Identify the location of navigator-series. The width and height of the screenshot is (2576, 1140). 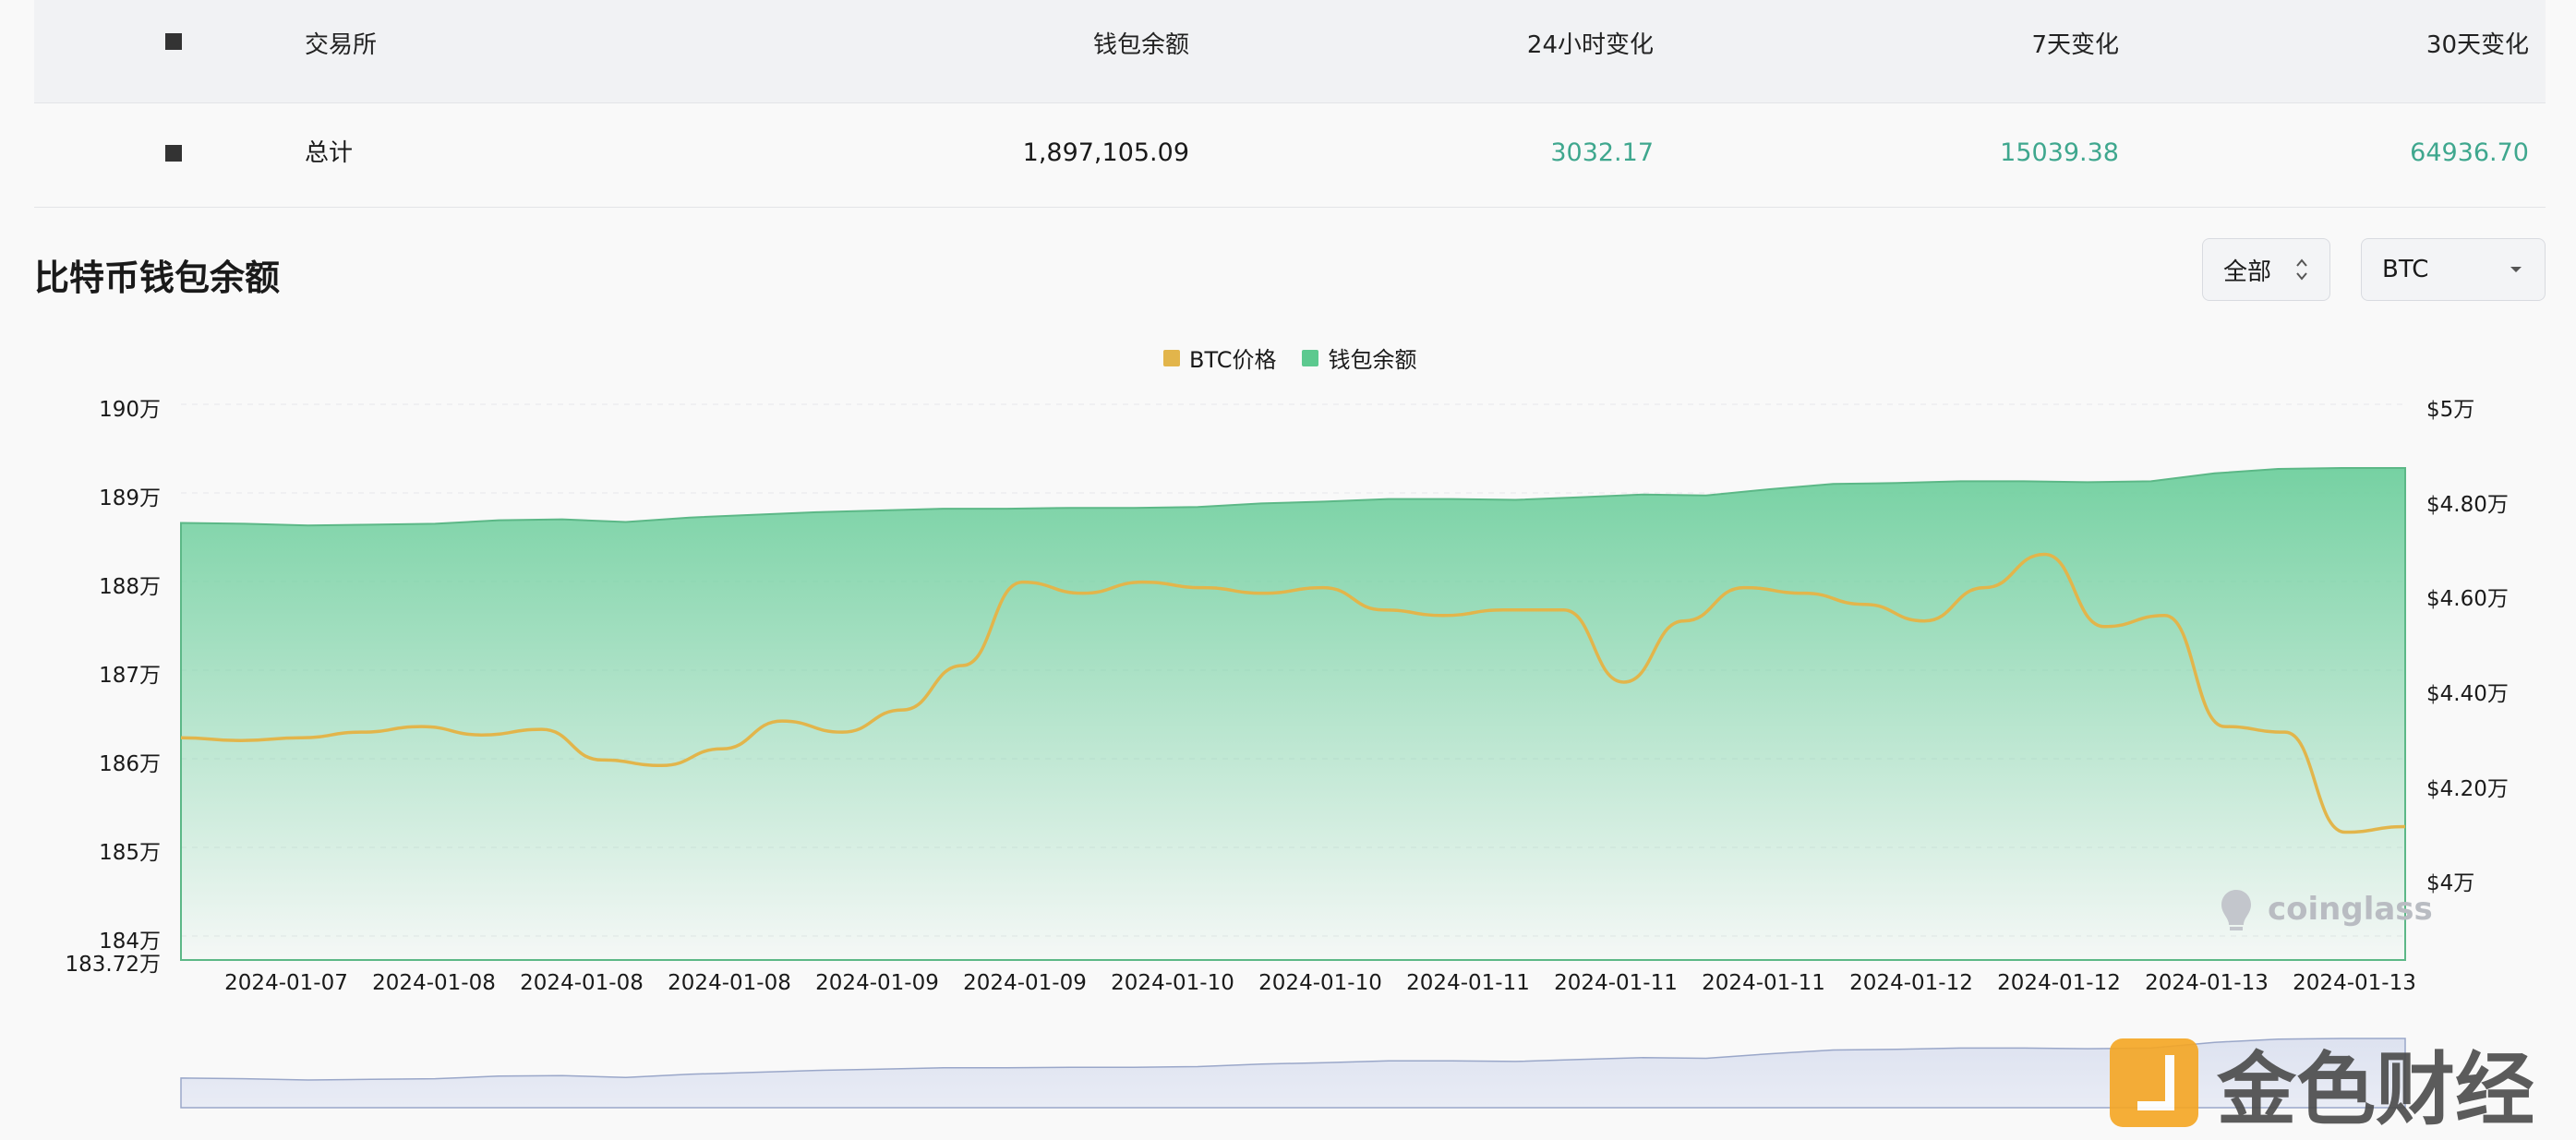
(1293, 1073).